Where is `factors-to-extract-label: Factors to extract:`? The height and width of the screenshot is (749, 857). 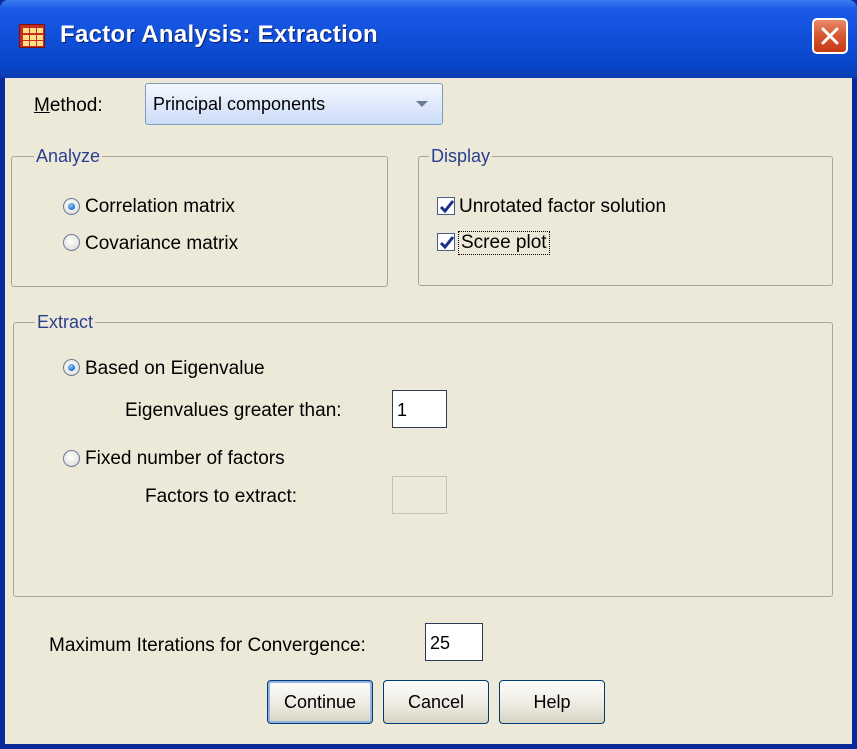 factors-to-extract-label: Factors to extract: is located at coordinates (221, 496).